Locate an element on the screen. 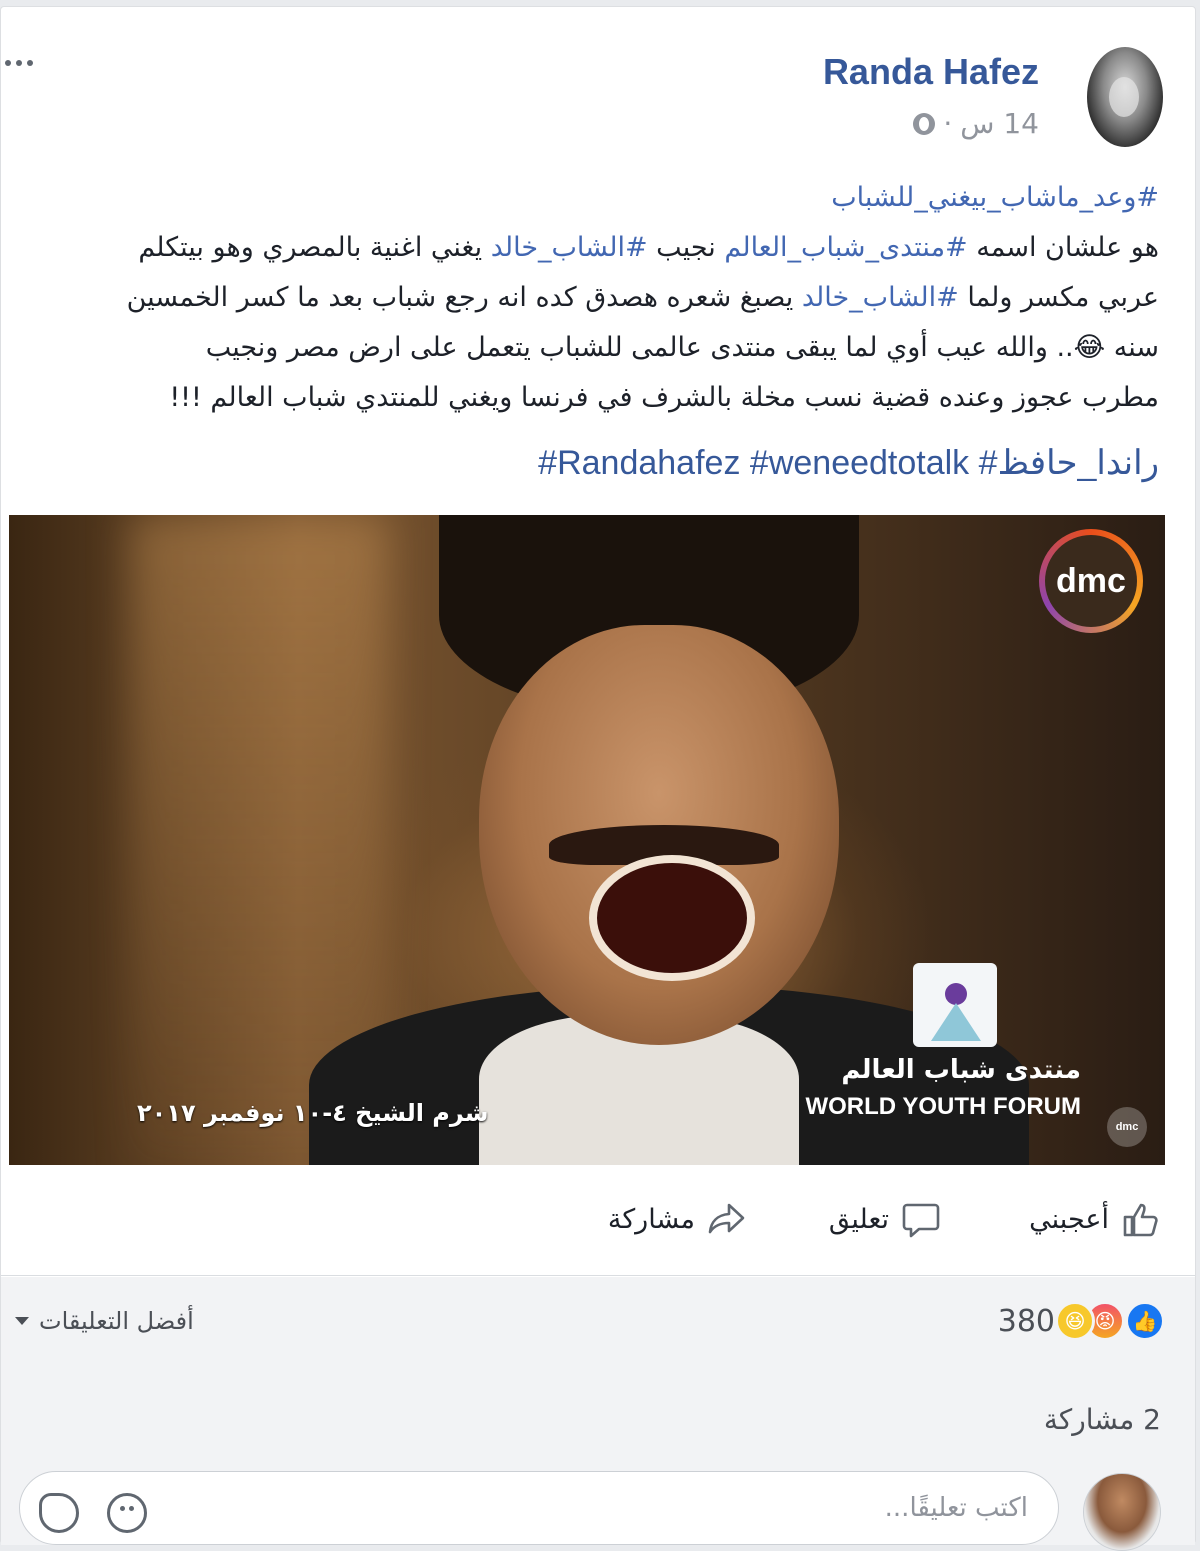  forum-name-english: WORLD YOUTH FORUM is located at coordinates (943, 1106).